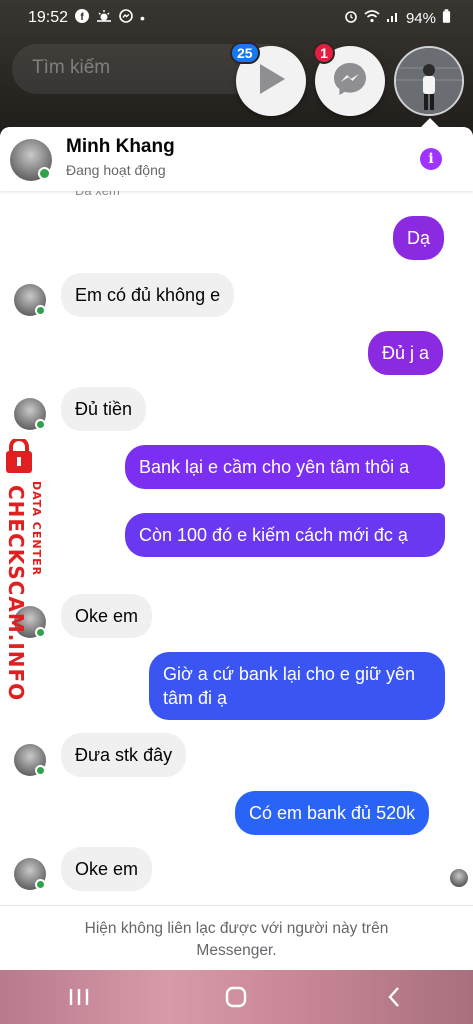 The height and width of the screenshot is (1024, 473). I want to click on info-button: i, so click(431, 159).